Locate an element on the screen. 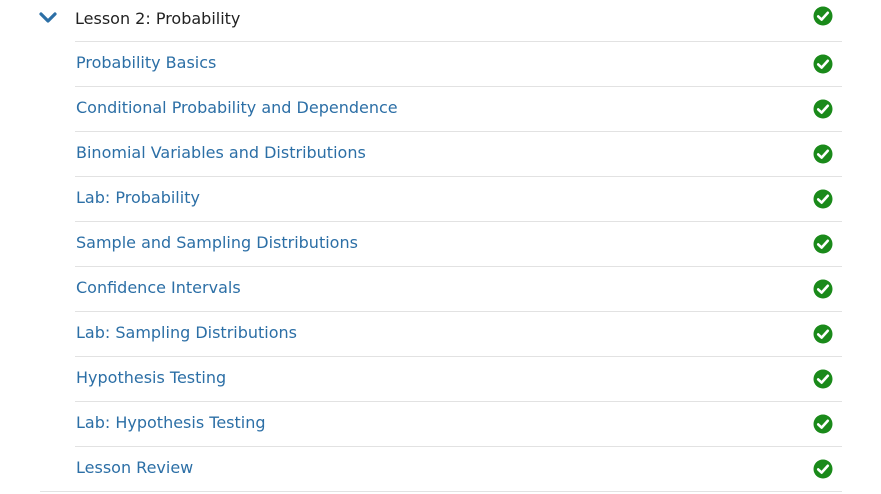  lesson-item-row: Lab: Probability is located at coordinates (458, 198).